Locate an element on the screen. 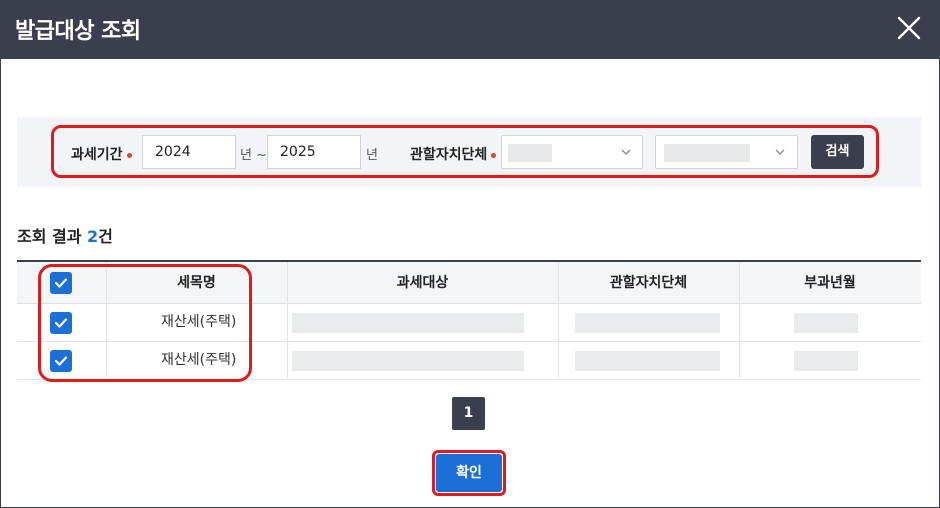  result-count: 2 is located at coordinates (93, 236).